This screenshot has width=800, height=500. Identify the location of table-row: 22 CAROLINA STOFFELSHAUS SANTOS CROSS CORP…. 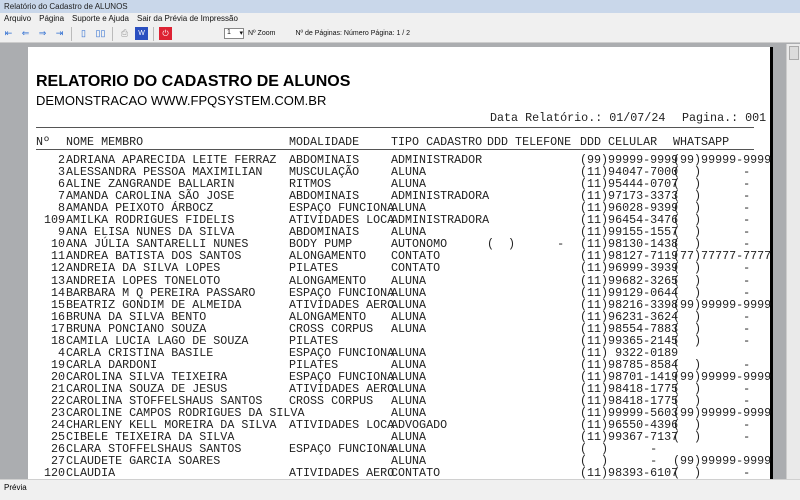
(398, 401).